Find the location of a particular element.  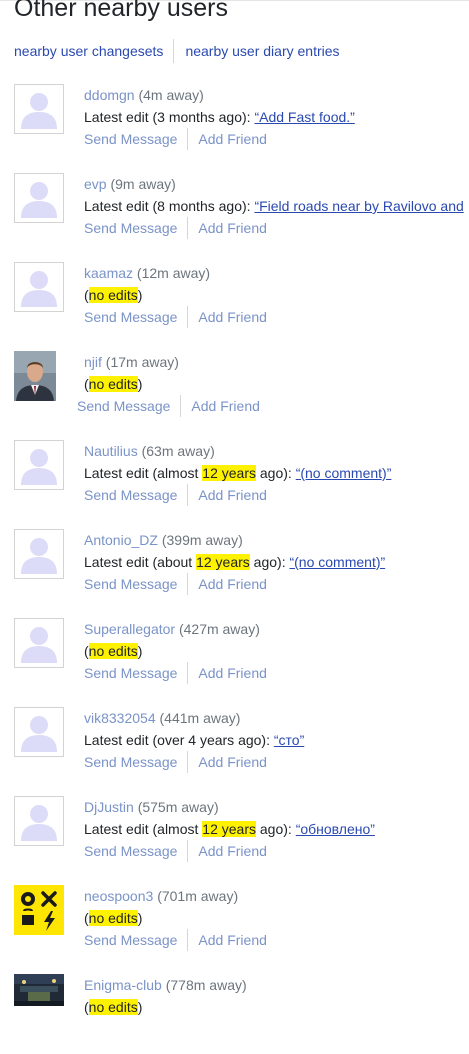

page-title: Other nearby users is located at coordinates (121, 11).